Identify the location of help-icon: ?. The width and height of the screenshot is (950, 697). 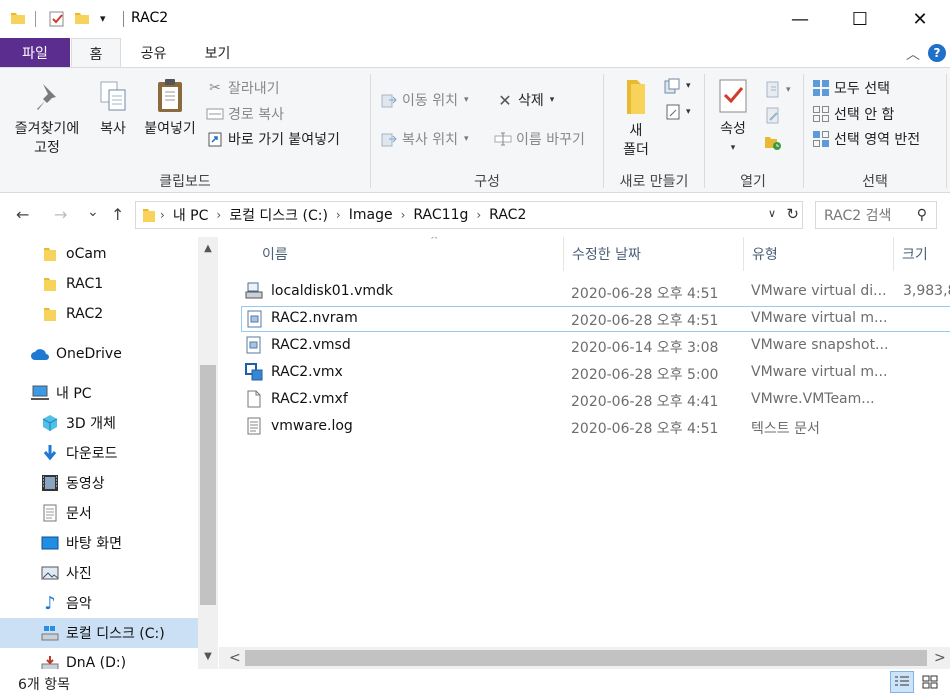
(937, 53).